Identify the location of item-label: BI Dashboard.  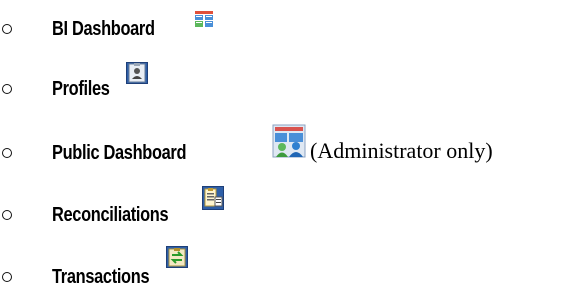
(103, 29).